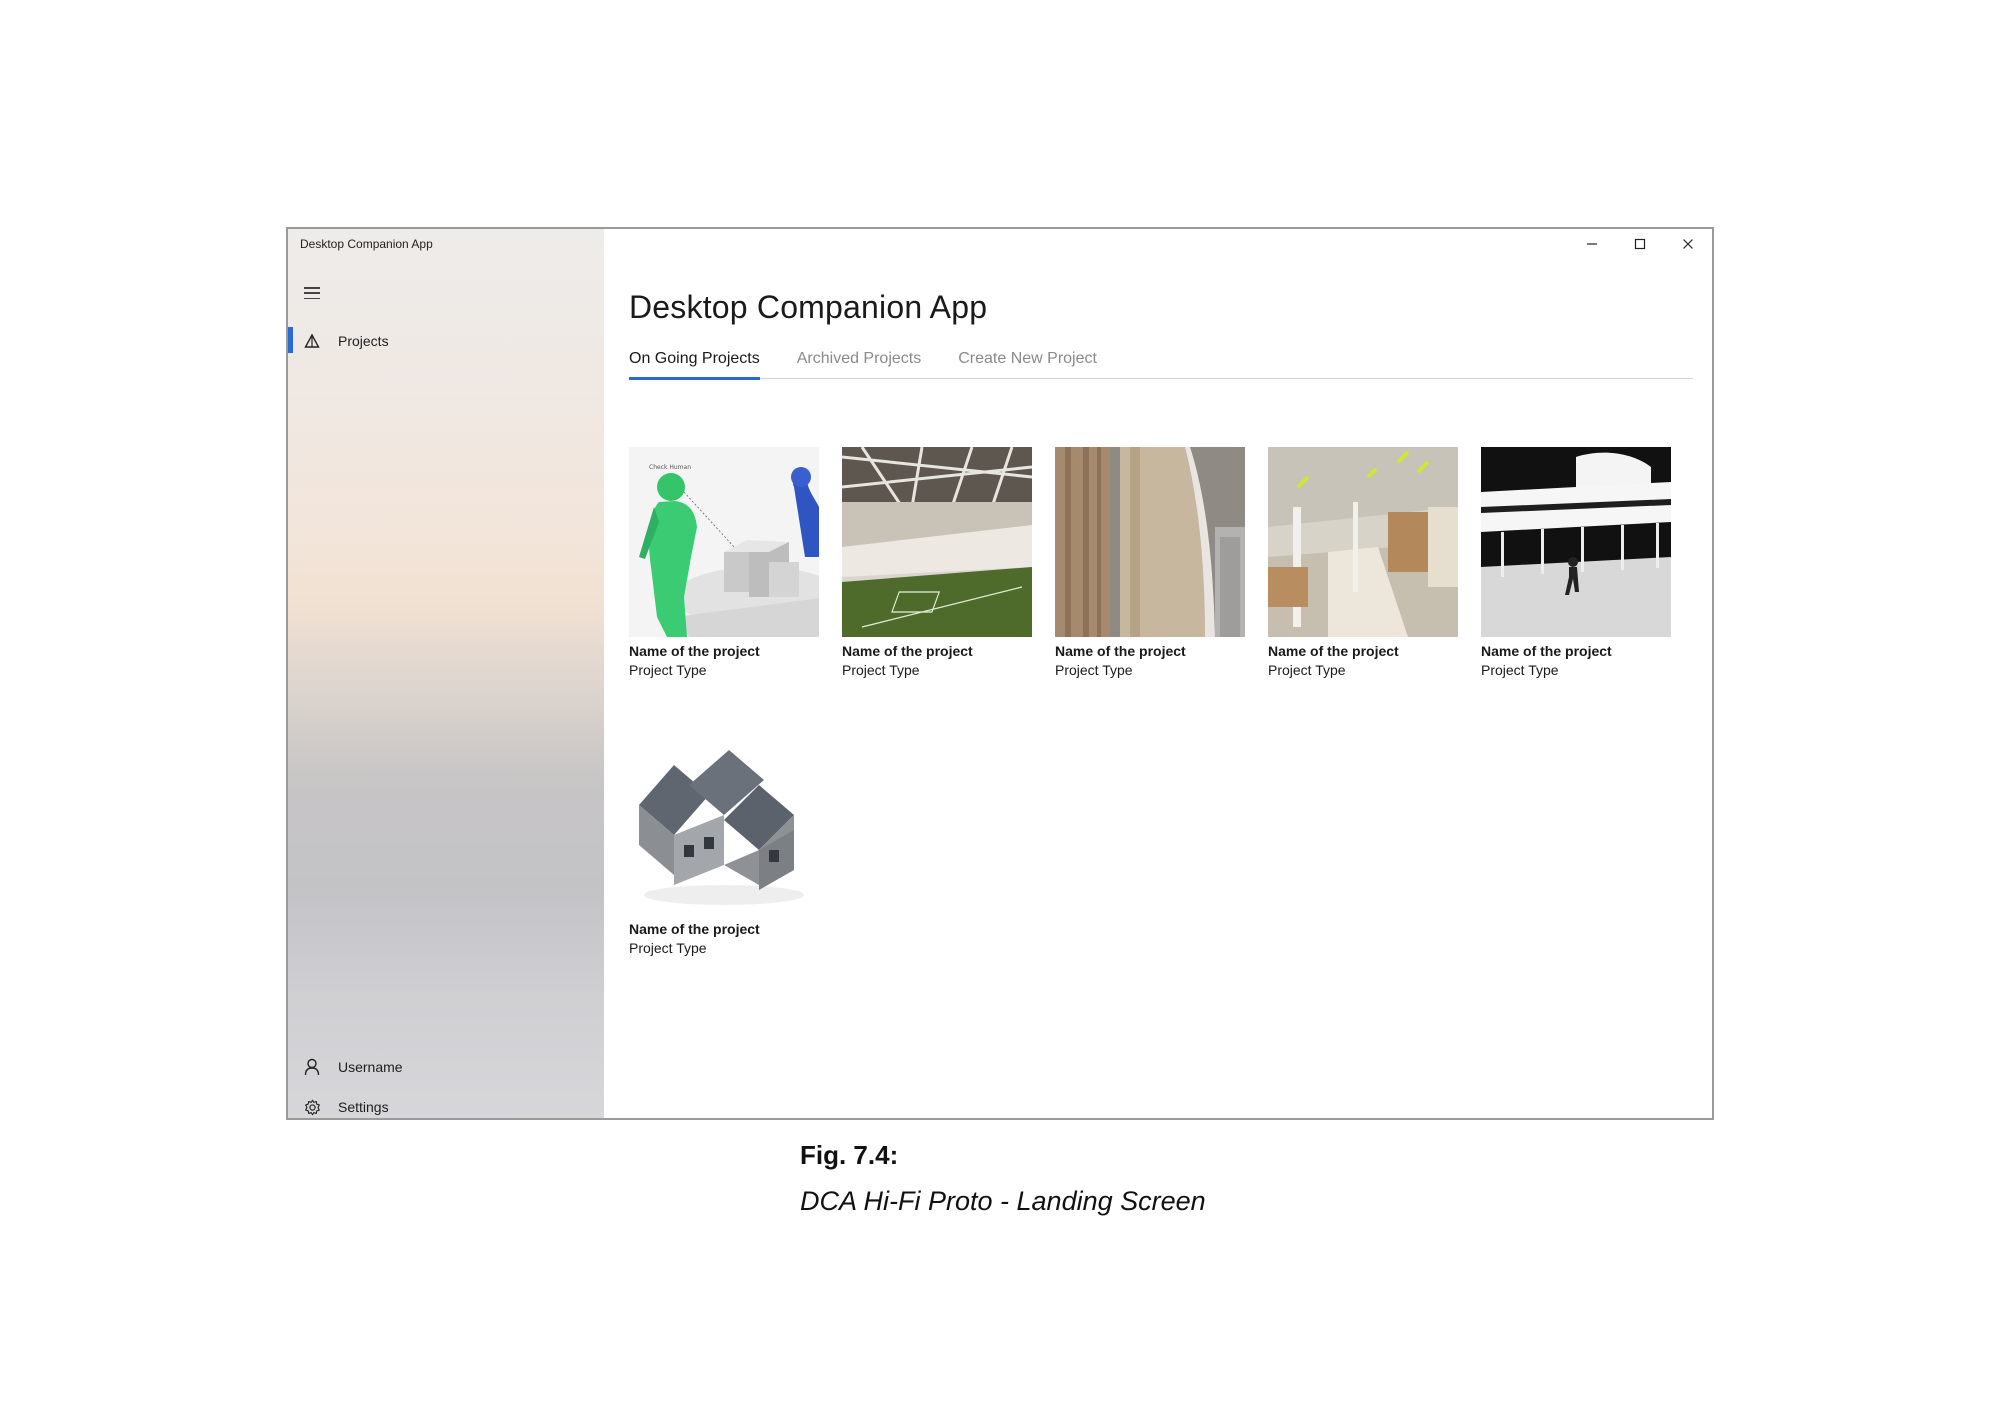 The height and width of the screenshot is (1414, 2000). Describe the element at coordinates (446, 1102) in the screenshot. I see `sidebar-item-settings: Settings` at that location.